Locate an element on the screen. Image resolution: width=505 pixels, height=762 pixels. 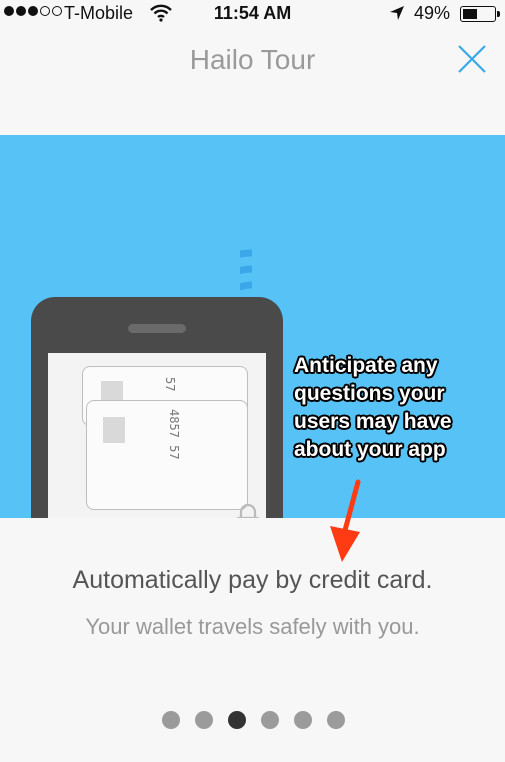
phone-speaker is located at coordinates (157, 328).